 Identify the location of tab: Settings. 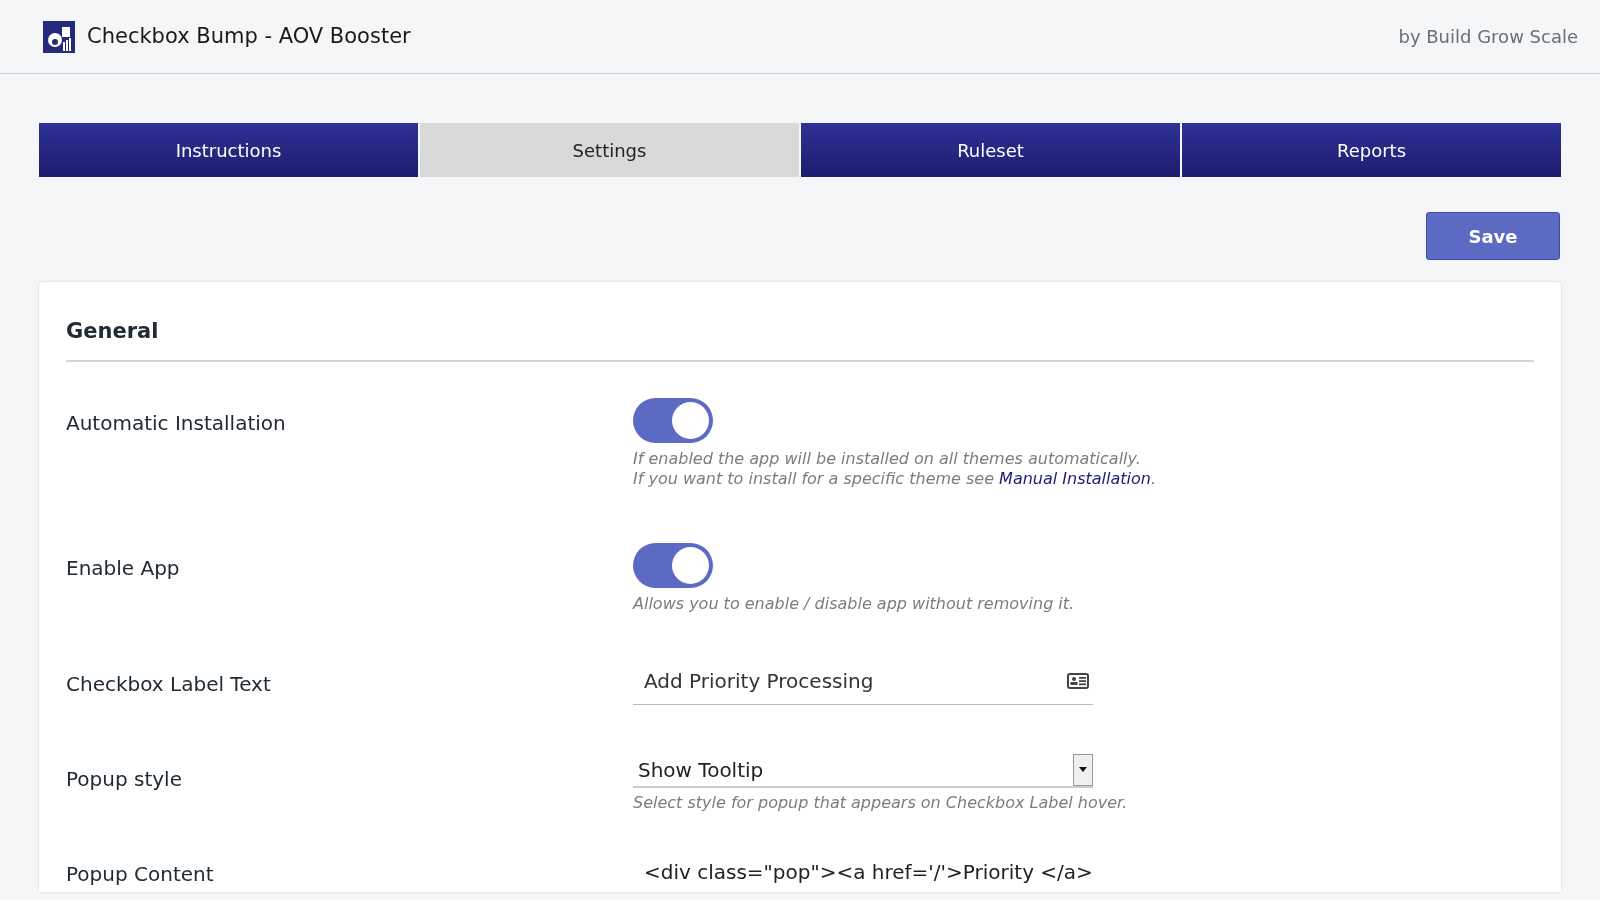
(609, 150).